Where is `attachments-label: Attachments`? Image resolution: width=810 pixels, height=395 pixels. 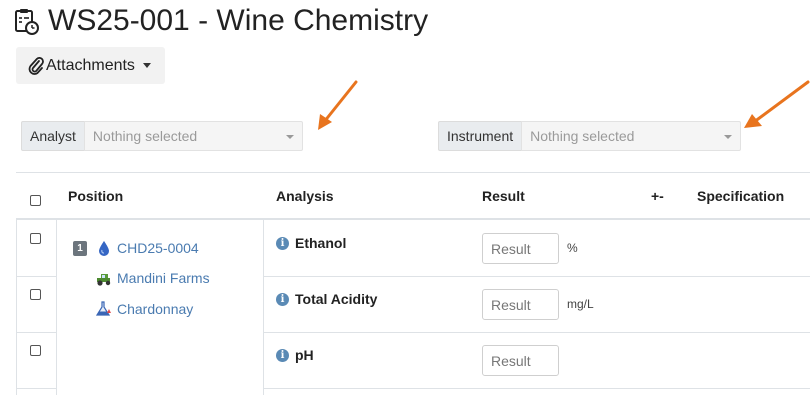
attachments-label: Attachments is located at coordinates (90, 65).